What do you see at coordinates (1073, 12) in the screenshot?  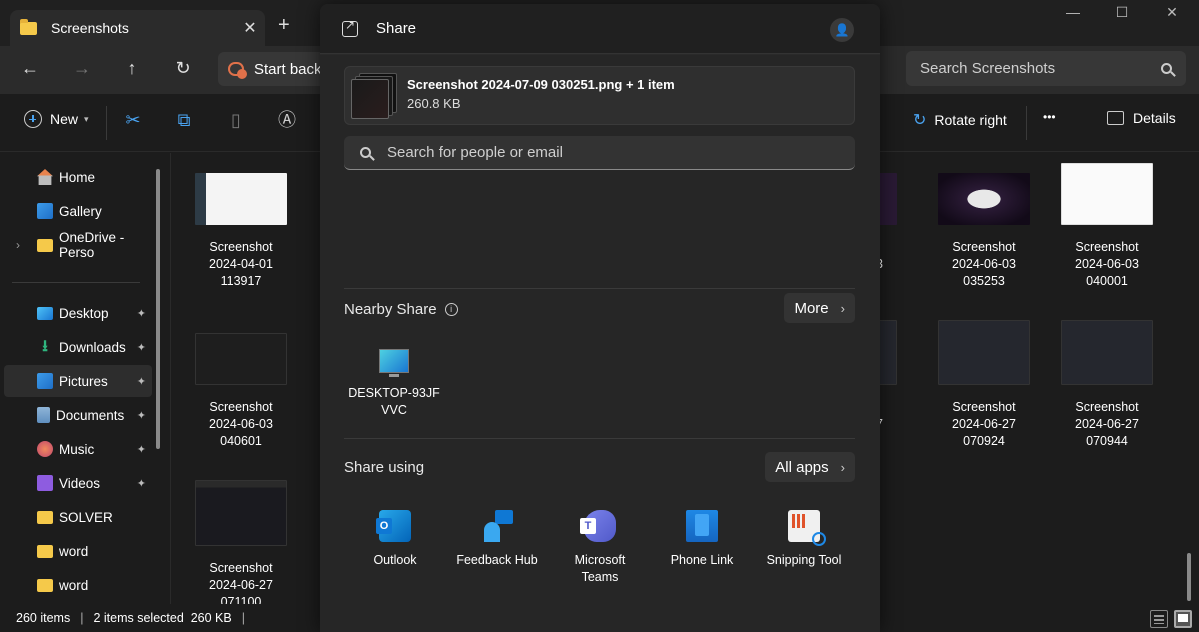 I see `minimize-button: —` at bounding box center [1073, 12].